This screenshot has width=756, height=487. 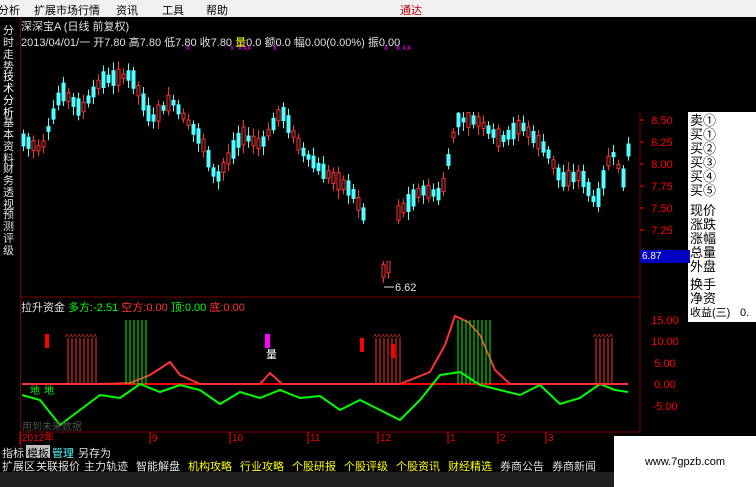 I want to click on indicator-title: 拉升资金 多方:-2.51 空方:0.00 顶:0.00 底:0.00, so click(x=133, y=307).